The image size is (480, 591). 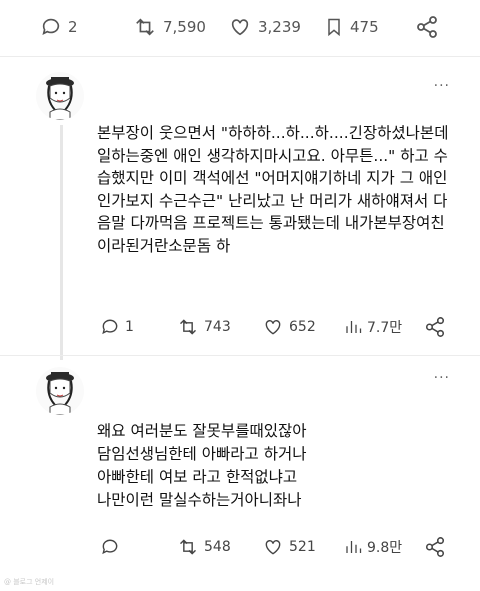 What do you see at coordinates (217, 547) in the screenshot?
I see `retweet-count: 548` at bounding box center [217, 547].